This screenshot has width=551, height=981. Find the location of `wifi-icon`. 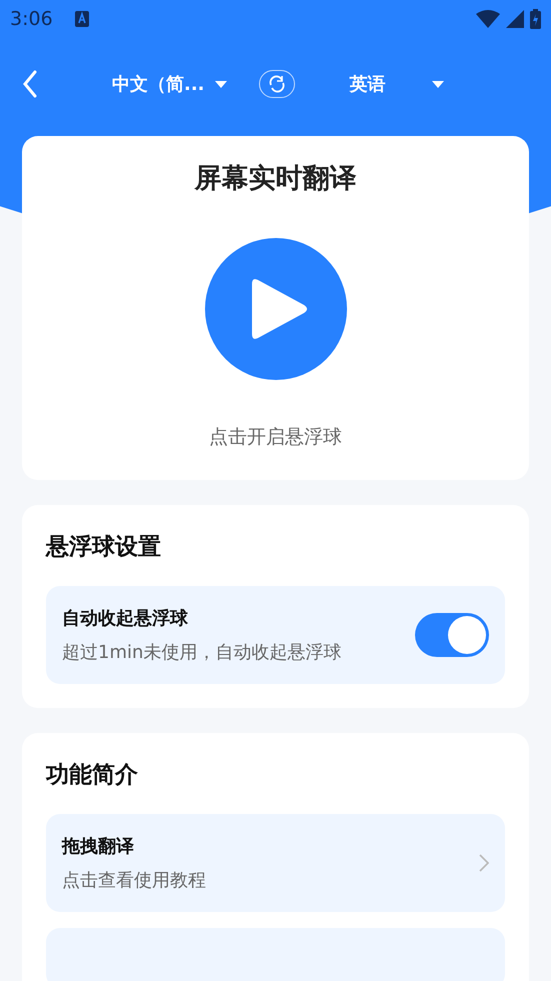

wifi-icon is located at coordinates (488, 19).